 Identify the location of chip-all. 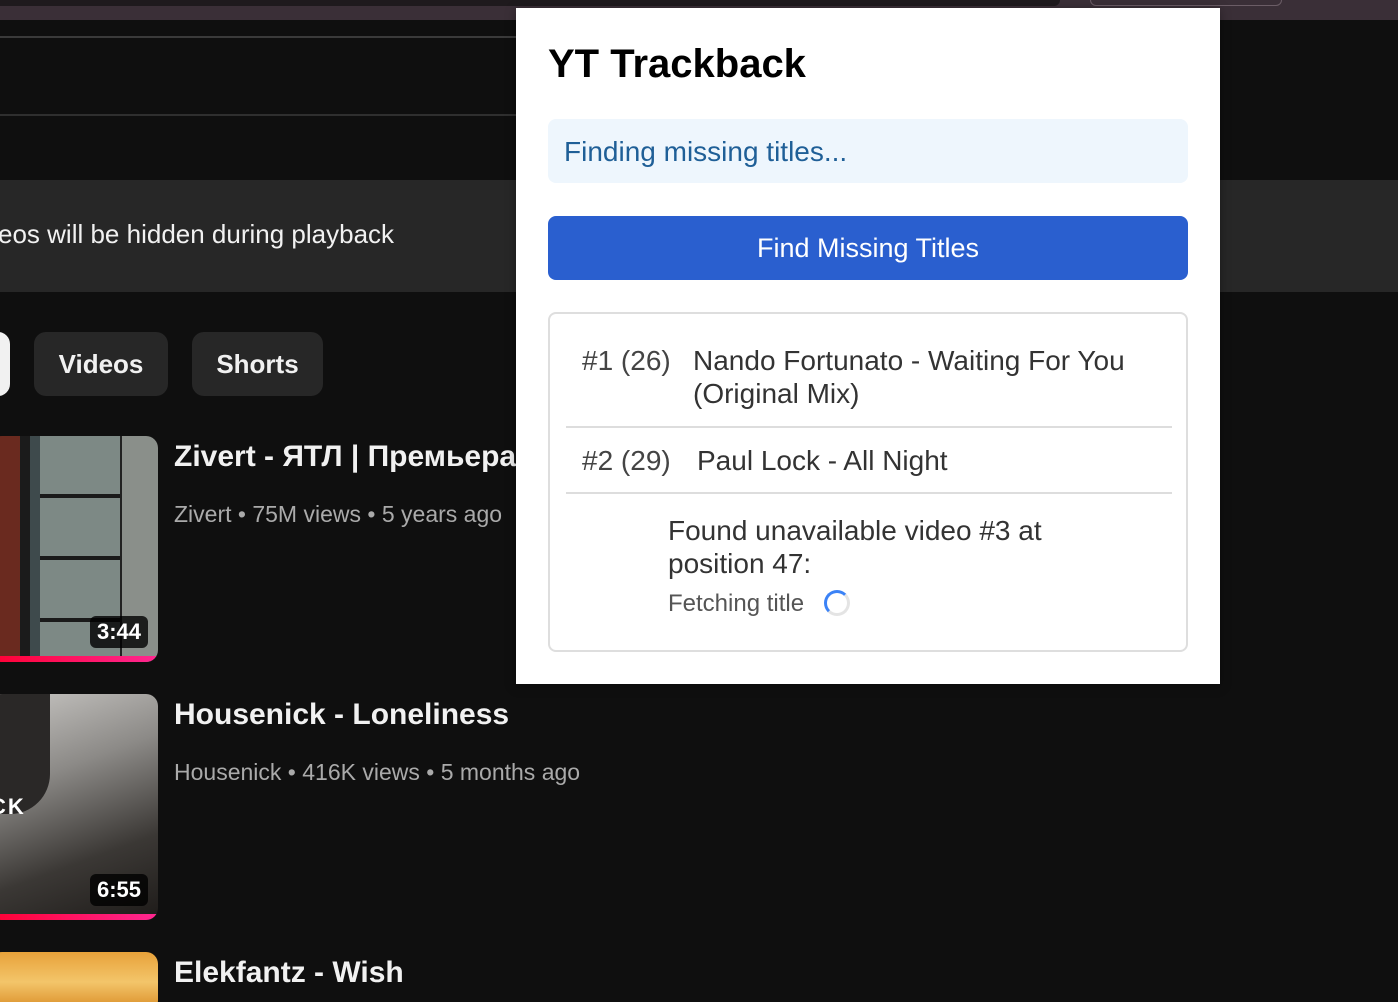
(5, 364).